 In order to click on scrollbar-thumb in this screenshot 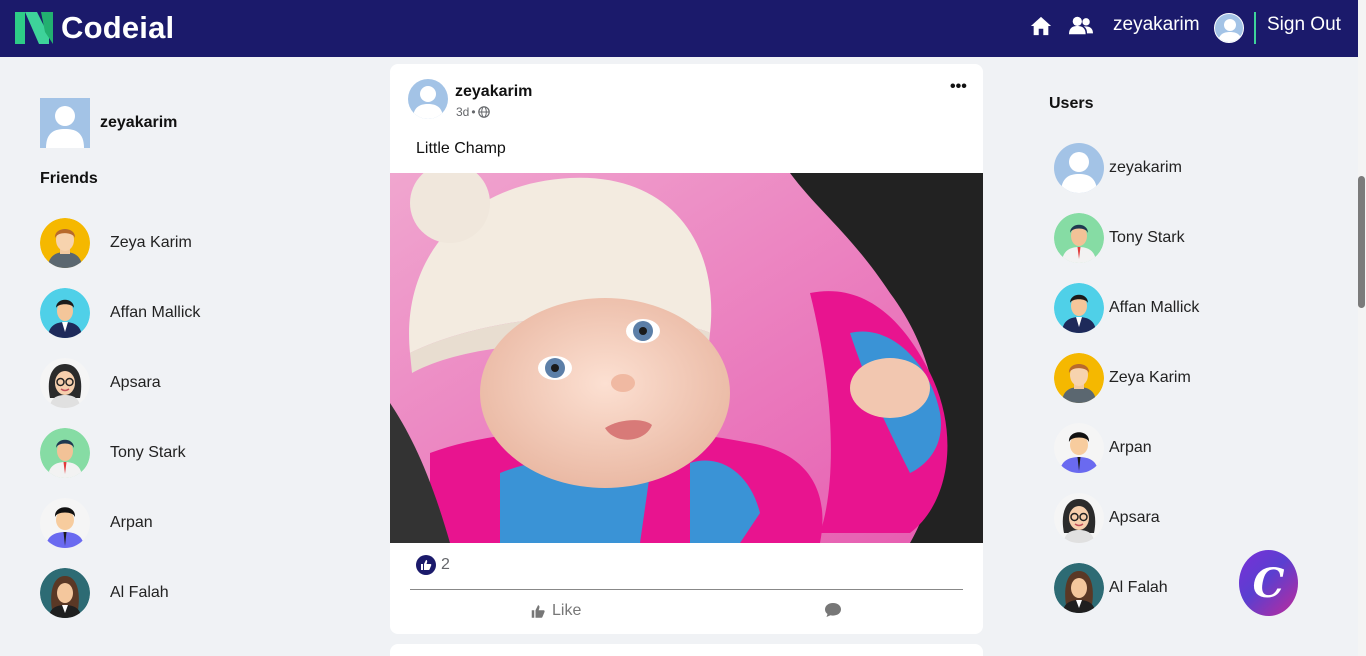, I will do `click(1361, 242)`.